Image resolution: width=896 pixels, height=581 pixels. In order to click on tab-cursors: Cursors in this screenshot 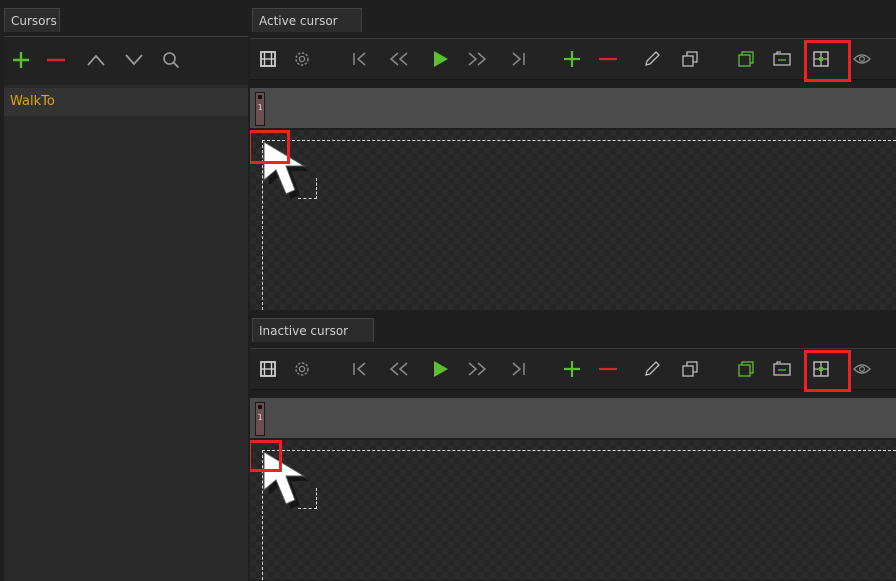, I will do `click(32, 20)`.